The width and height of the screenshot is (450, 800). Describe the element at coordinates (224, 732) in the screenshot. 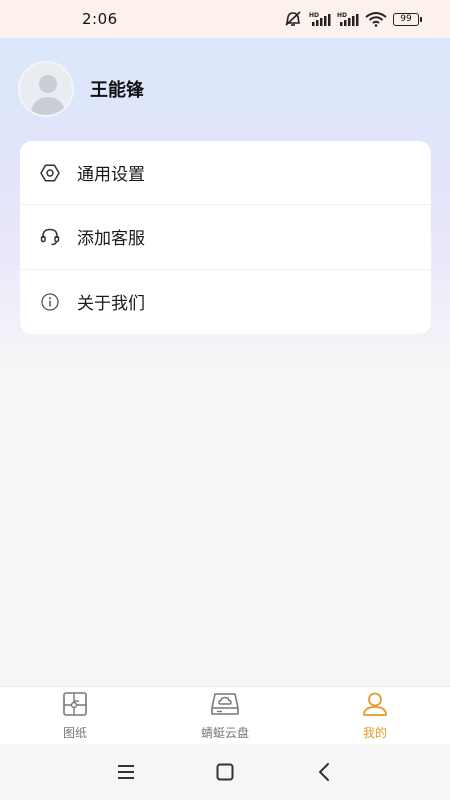

I see `tab-label: 蜻蜓云盘` at that location.